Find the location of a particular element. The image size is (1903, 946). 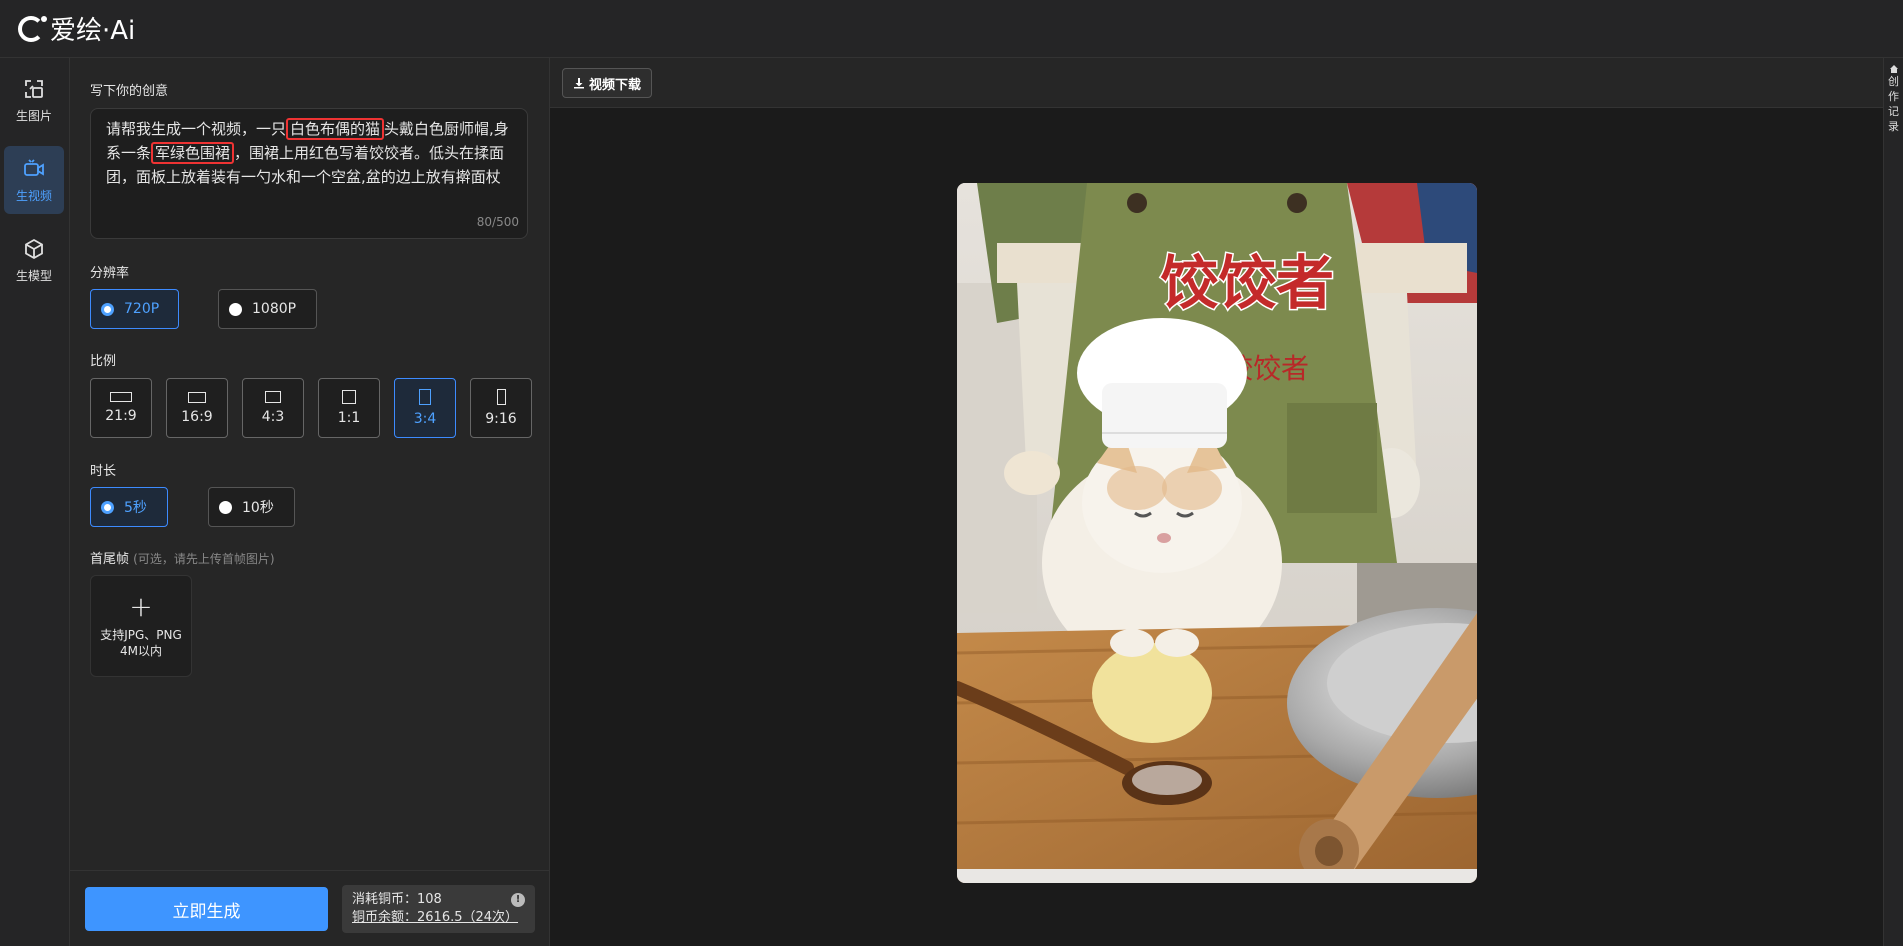

nav-label: 生模型 is located at coordinates (33, 275).